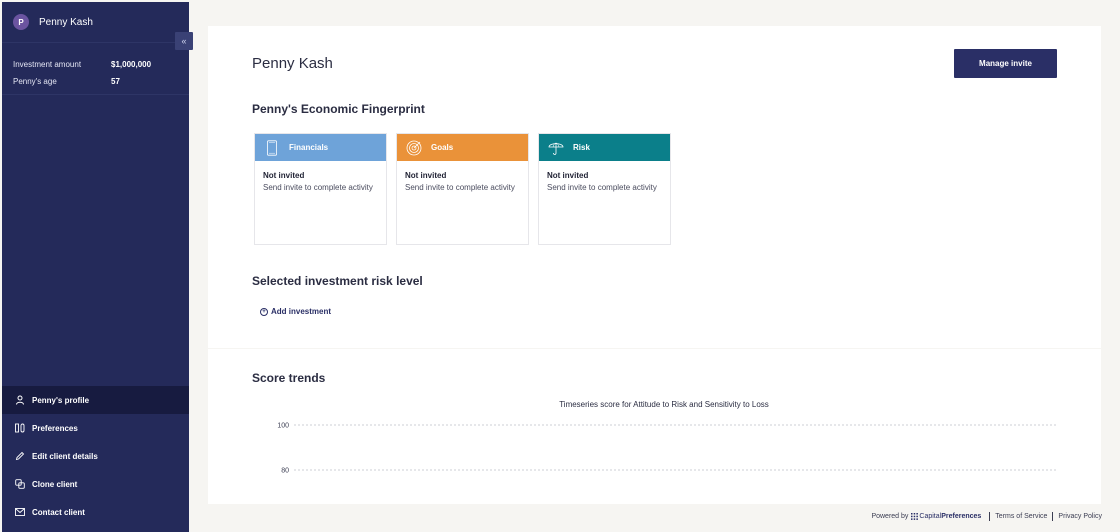 The image size is (1120, 532). Describe the element at coordinates (337, 281) in the screenshot. I see `risk-level-title: Selected investment risk level` at that location.